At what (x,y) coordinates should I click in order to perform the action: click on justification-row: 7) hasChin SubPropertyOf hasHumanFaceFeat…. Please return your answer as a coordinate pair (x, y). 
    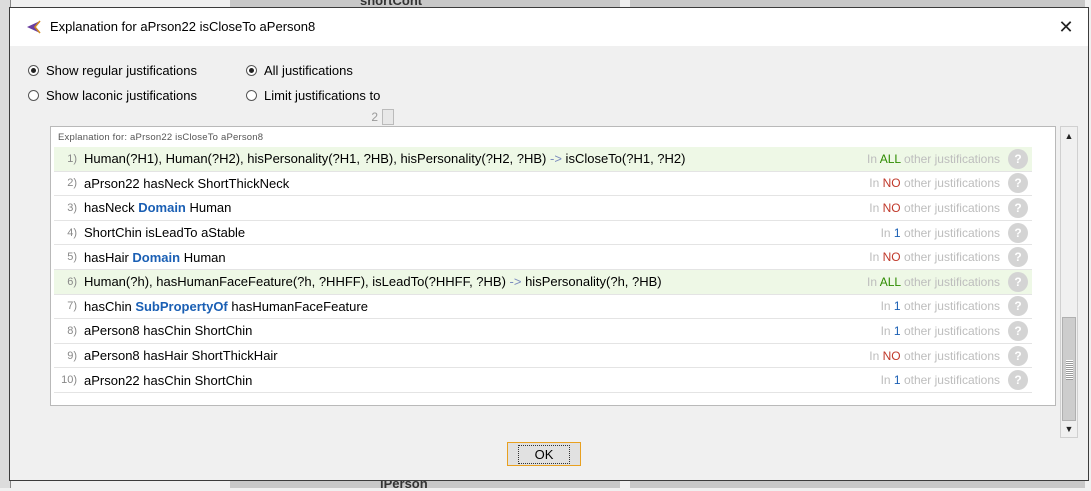
    Looking at the image, I should click on (543, 307).